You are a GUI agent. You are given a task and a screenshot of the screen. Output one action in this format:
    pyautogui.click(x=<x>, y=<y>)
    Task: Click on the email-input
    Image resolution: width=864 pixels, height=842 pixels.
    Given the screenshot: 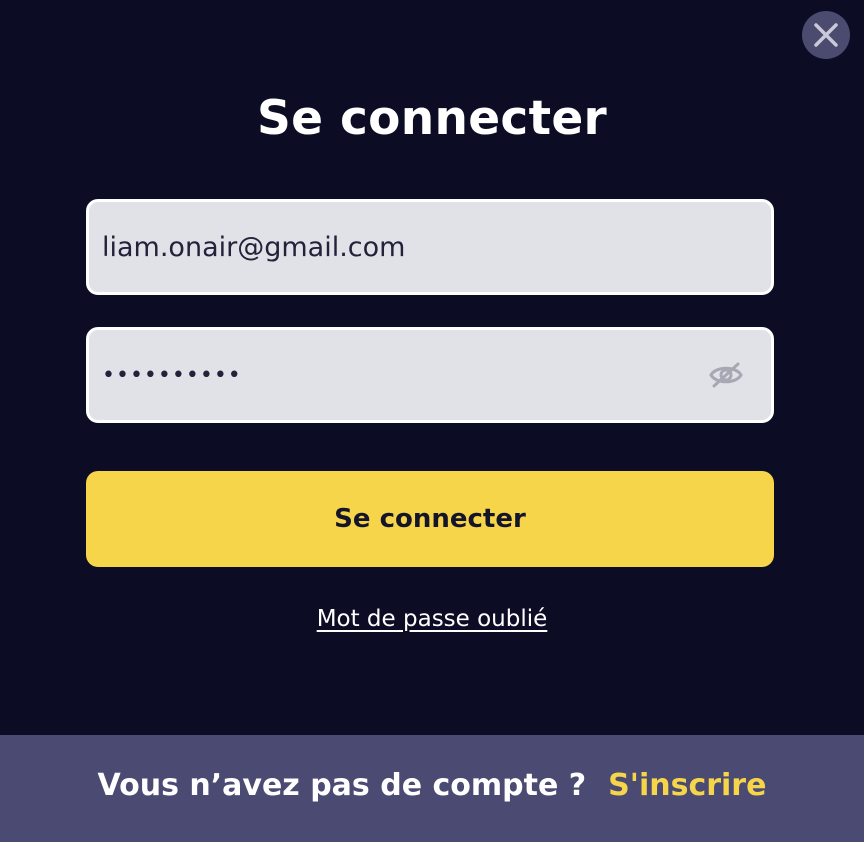 What is the action you would take?
    pyautogui.click(x=397, y=247)
    